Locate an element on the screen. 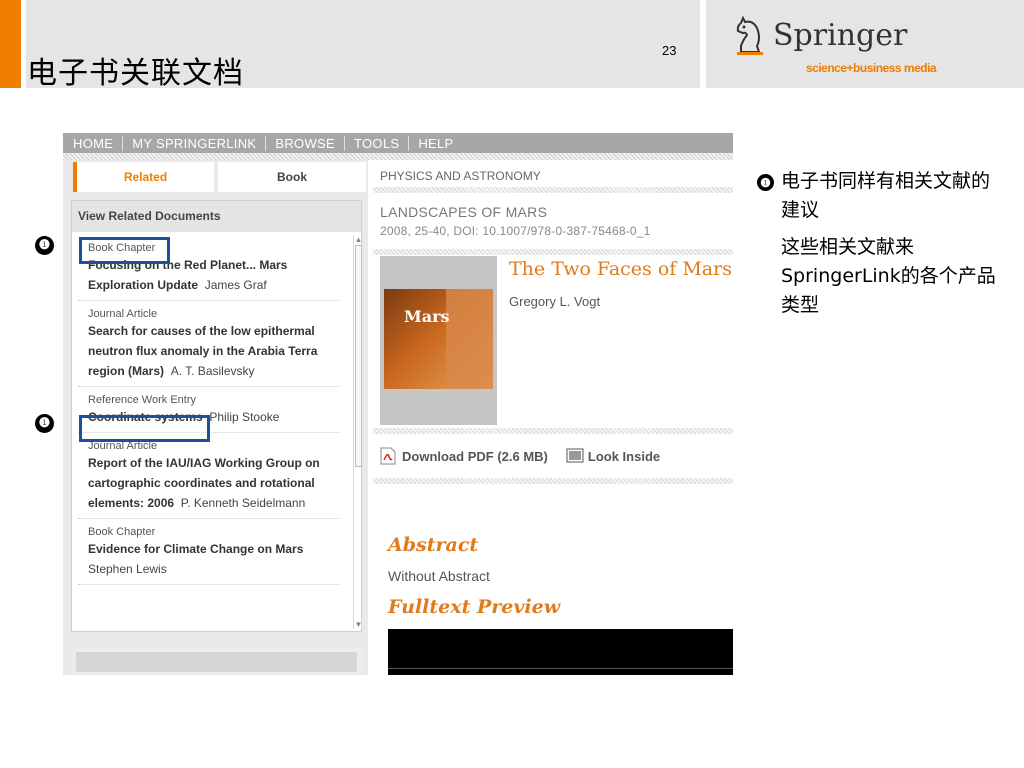 Image resolution: width=1024 pixels, height=768 pixels. highlight-reference-work is located at coordinates (144, 428).